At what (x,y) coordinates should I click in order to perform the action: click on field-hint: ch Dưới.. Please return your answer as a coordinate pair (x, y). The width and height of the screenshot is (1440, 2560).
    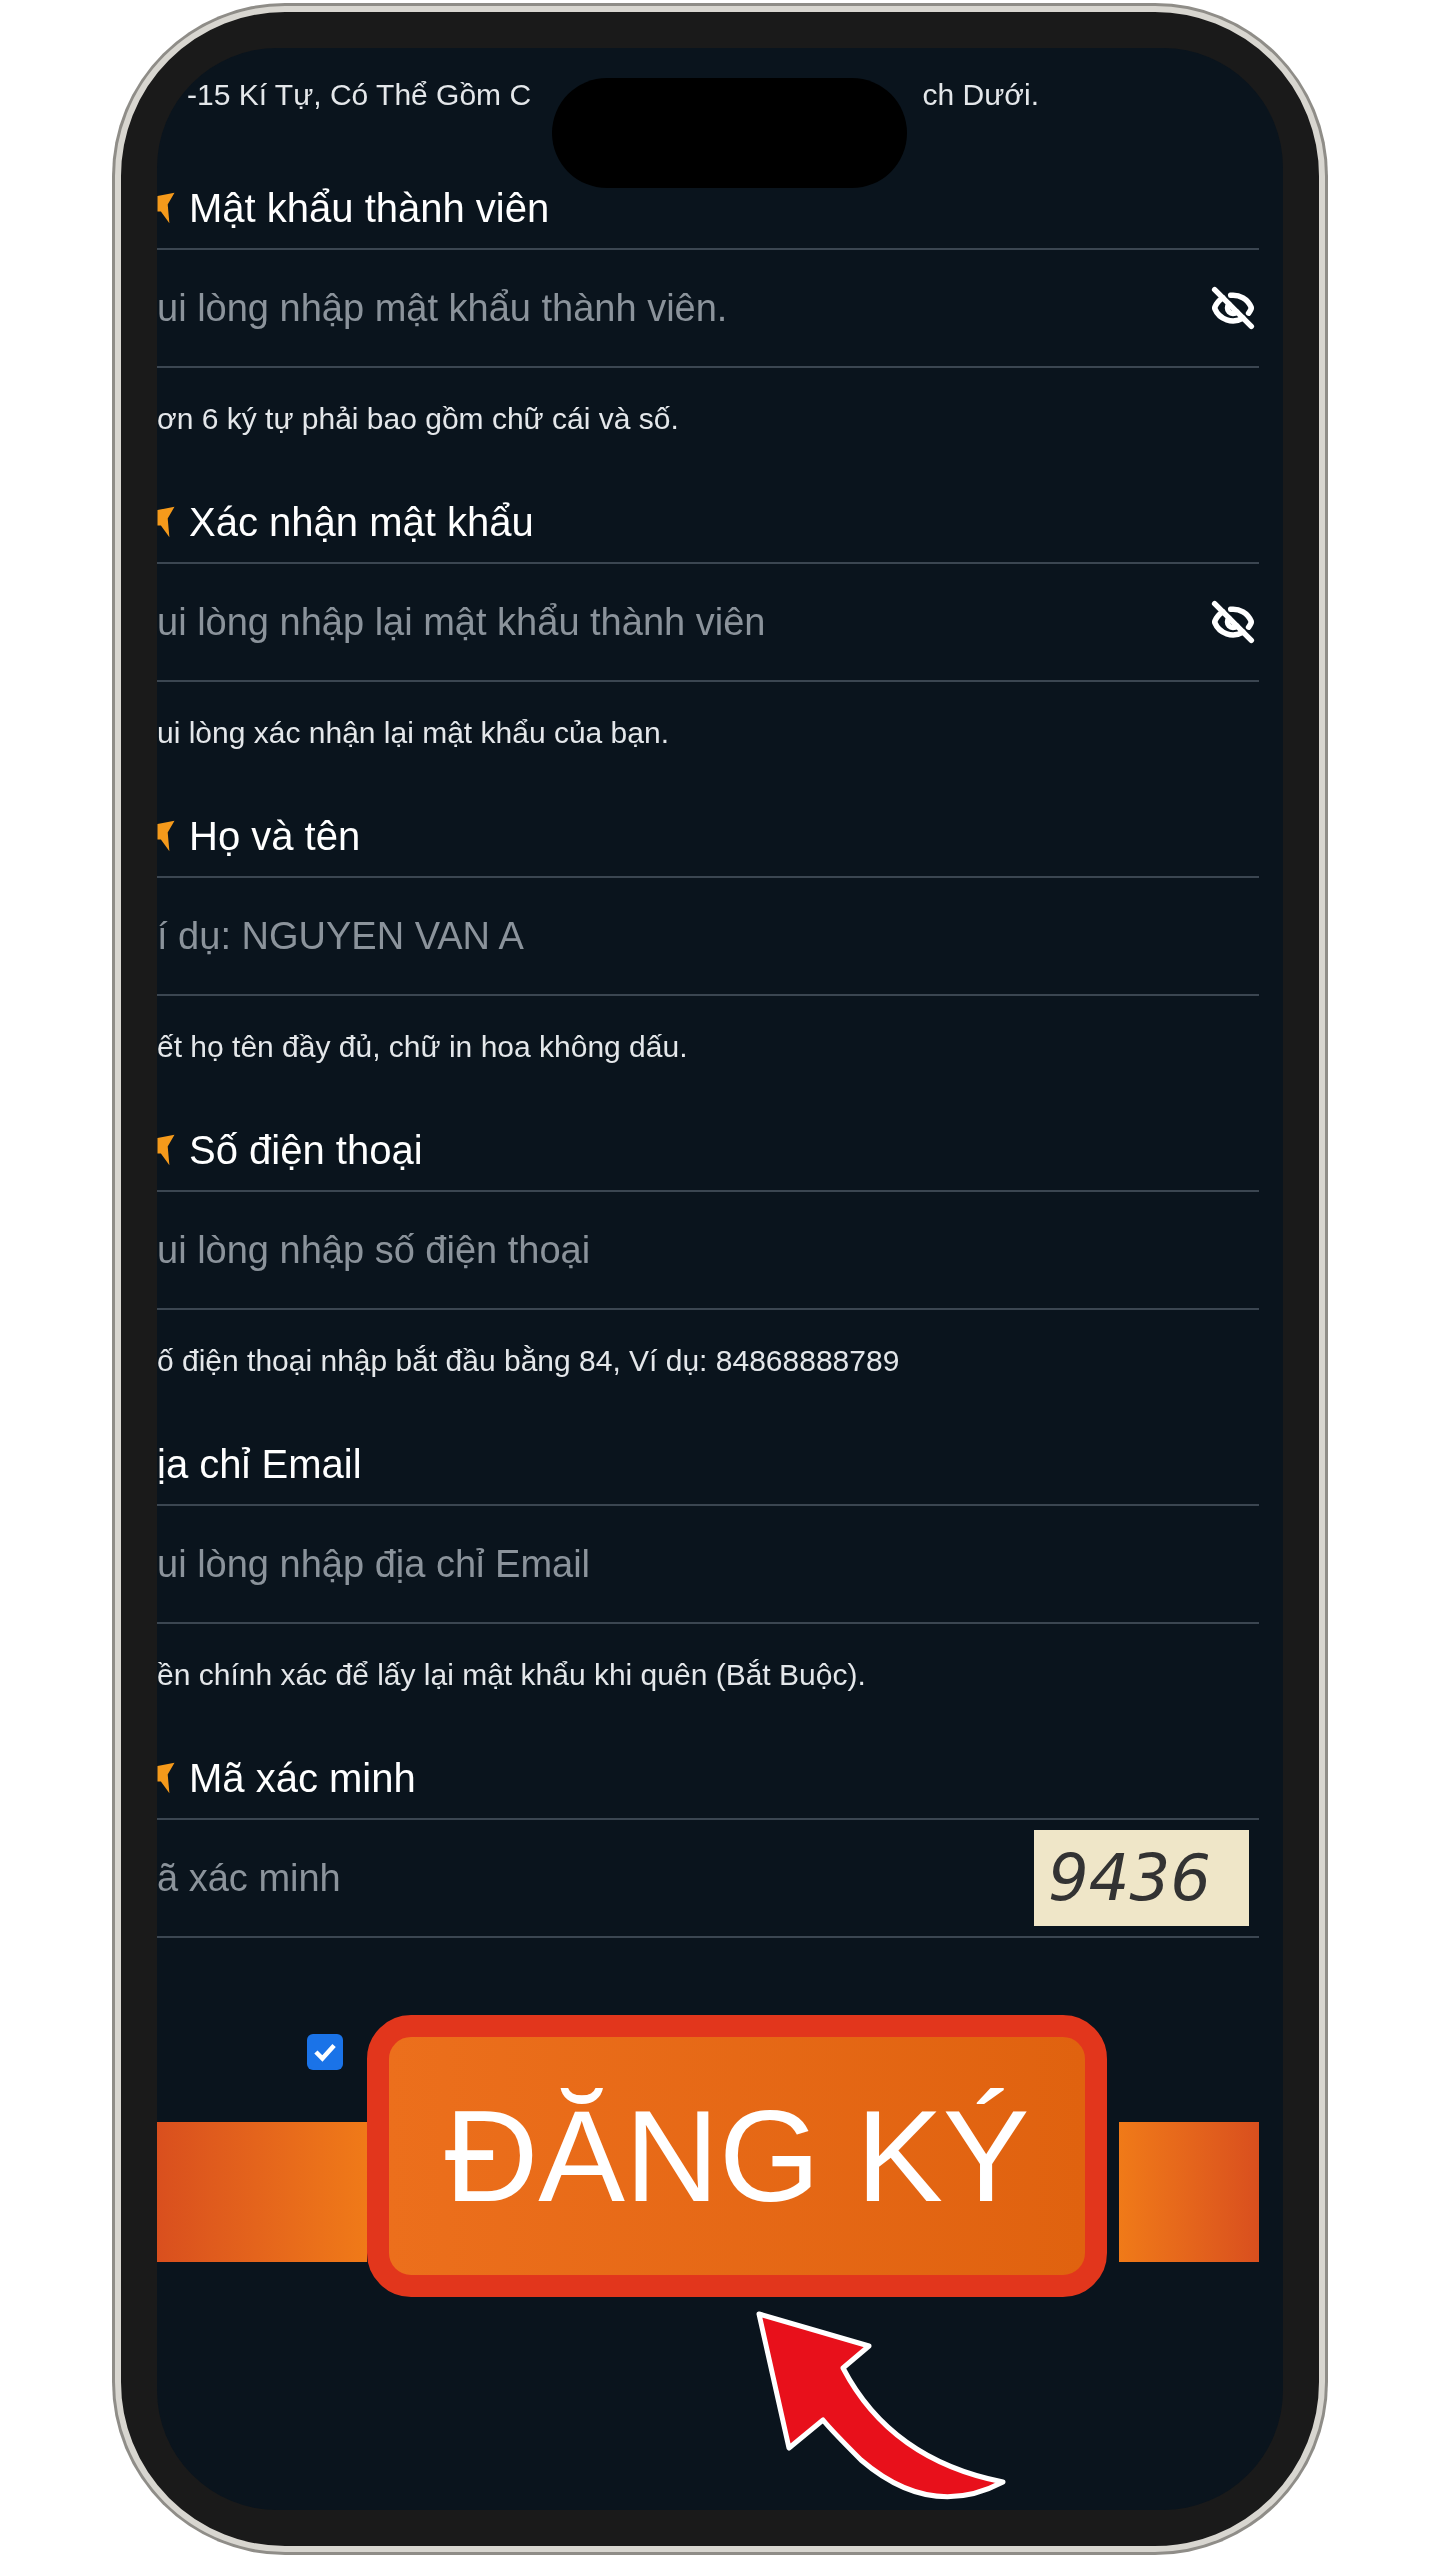
    Looking at the image, I should click on (980, 95).